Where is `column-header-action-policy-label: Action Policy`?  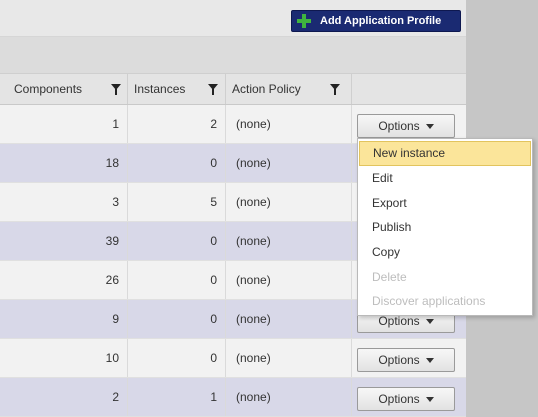 column-header-action-policy-label: Action Policy is located at coordinates (266, 89).